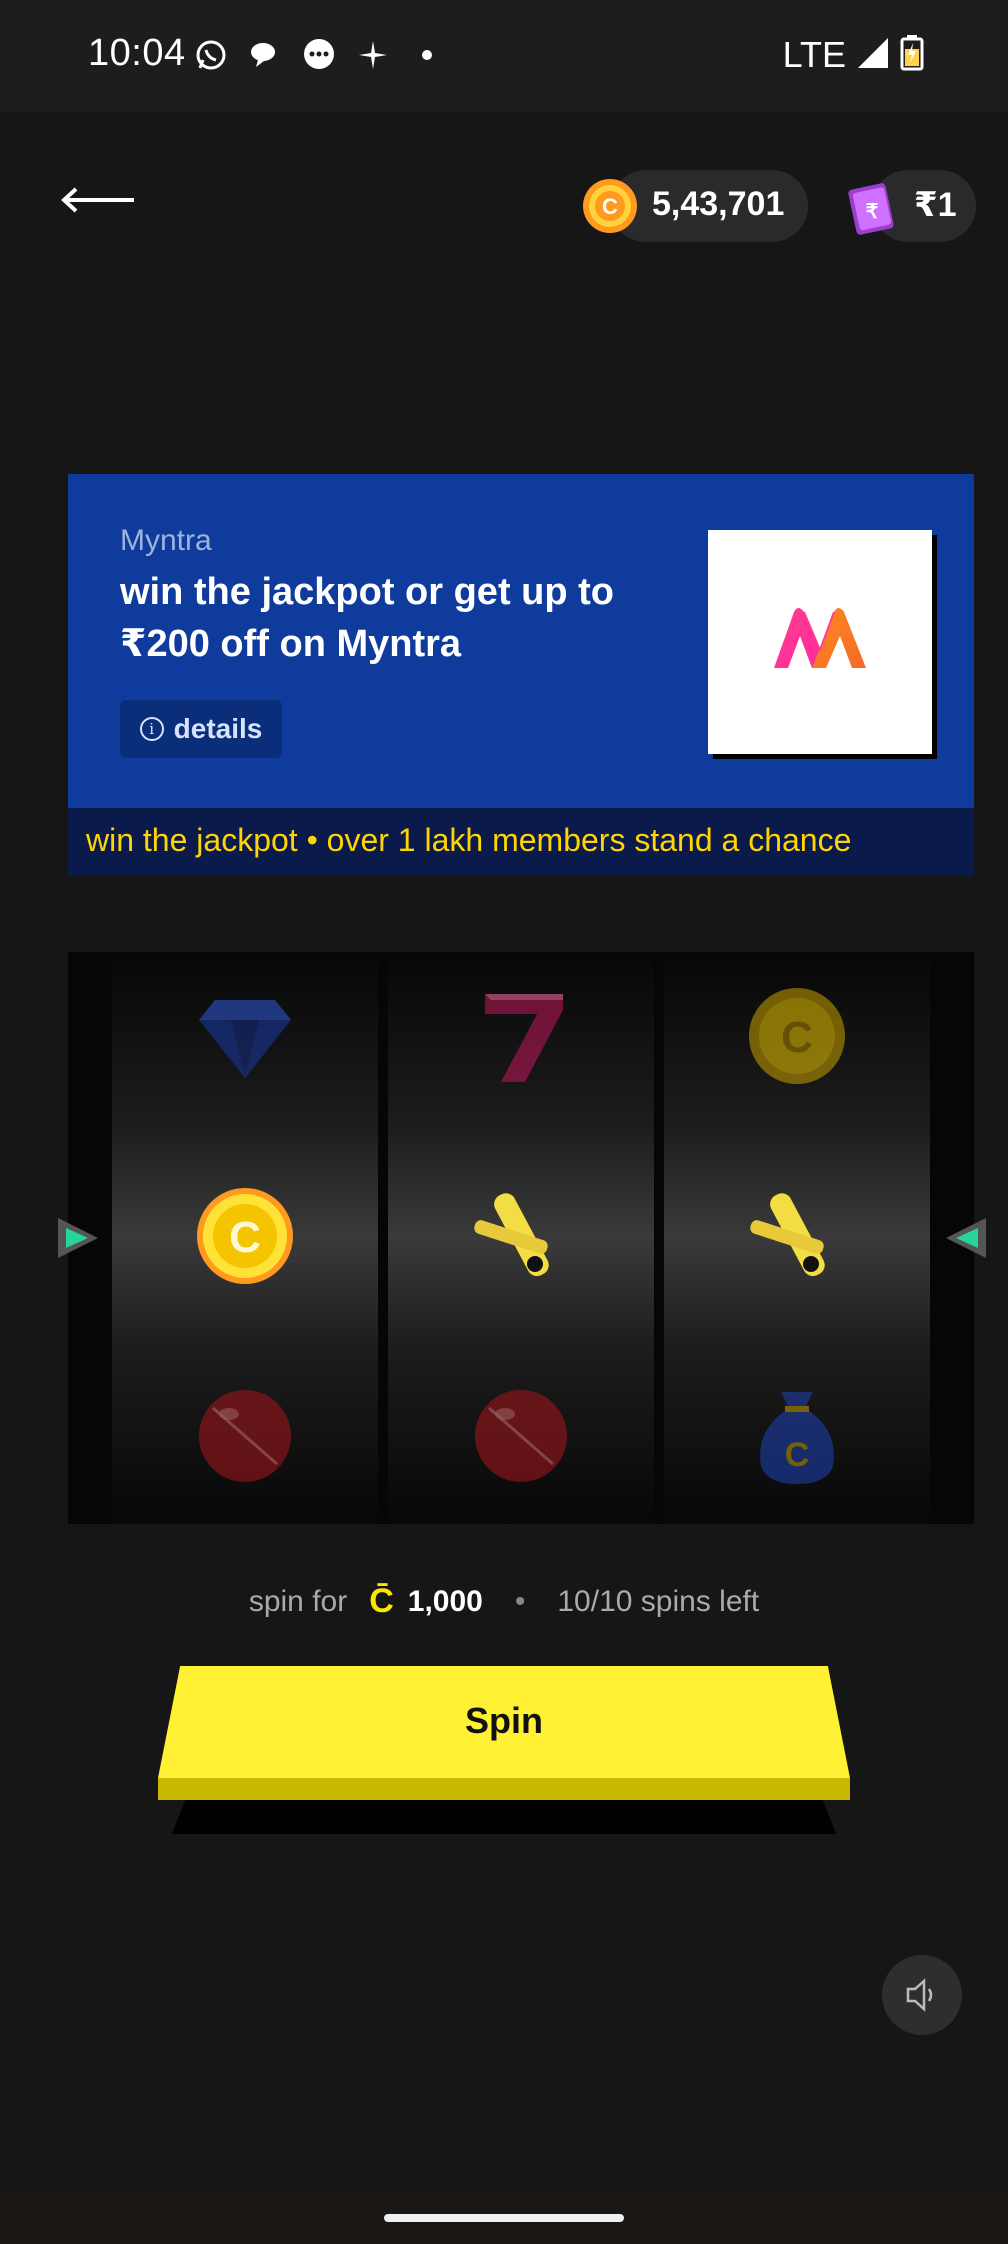 This screenshot has height=2244, width=1008. I want to click on left-pointer-arrow-icon, so click(78, 1238).